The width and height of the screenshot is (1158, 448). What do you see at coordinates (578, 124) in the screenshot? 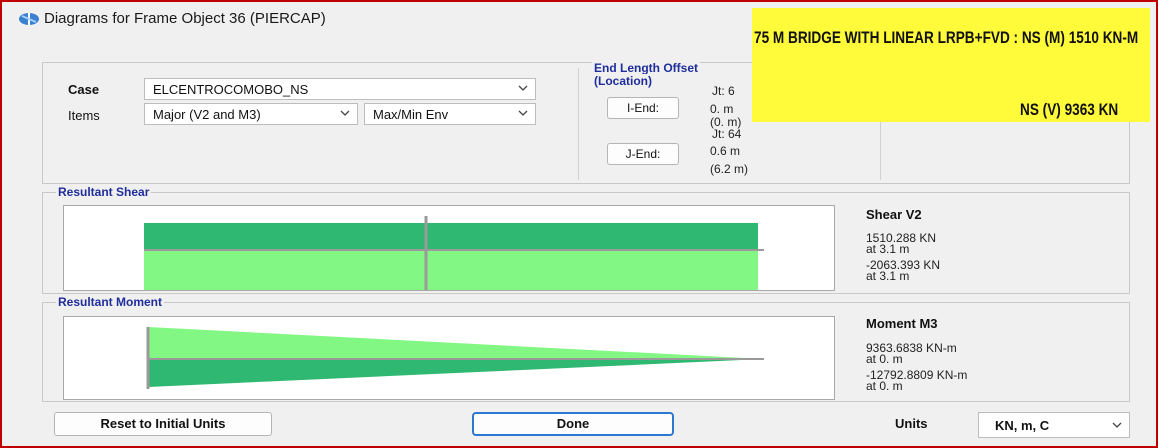
I see `end-length-divider-left` at bounding box center [578, 124].